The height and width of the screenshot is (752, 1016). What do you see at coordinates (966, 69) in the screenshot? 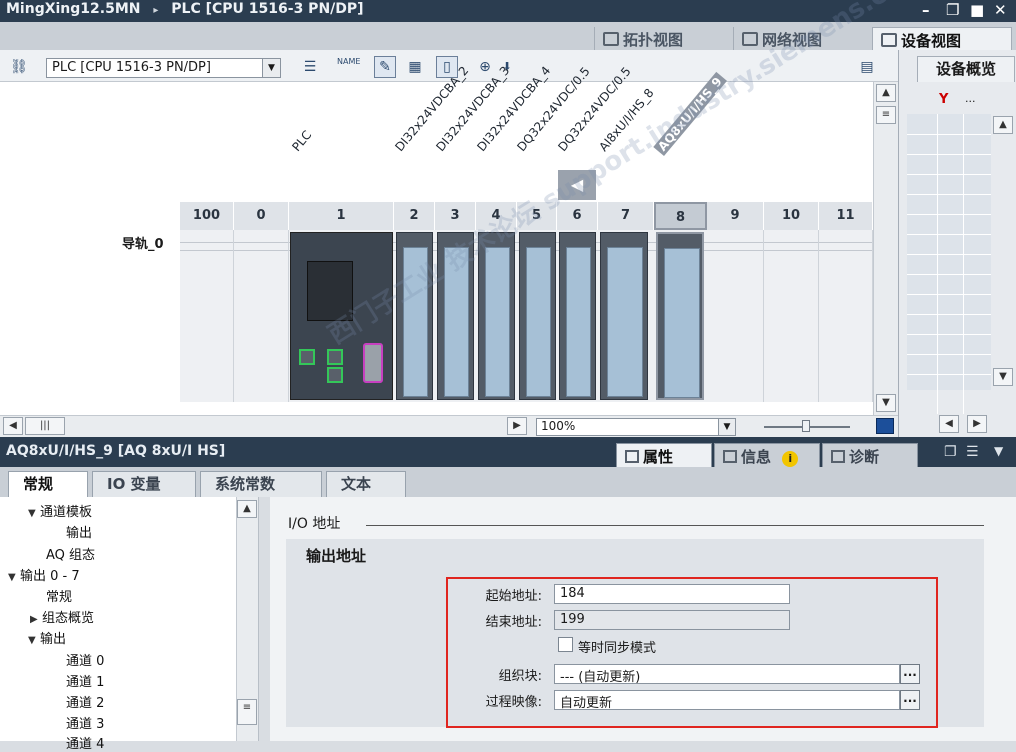
I see `tab-device-overview: 设备概览` at bounding box center [966, 69].